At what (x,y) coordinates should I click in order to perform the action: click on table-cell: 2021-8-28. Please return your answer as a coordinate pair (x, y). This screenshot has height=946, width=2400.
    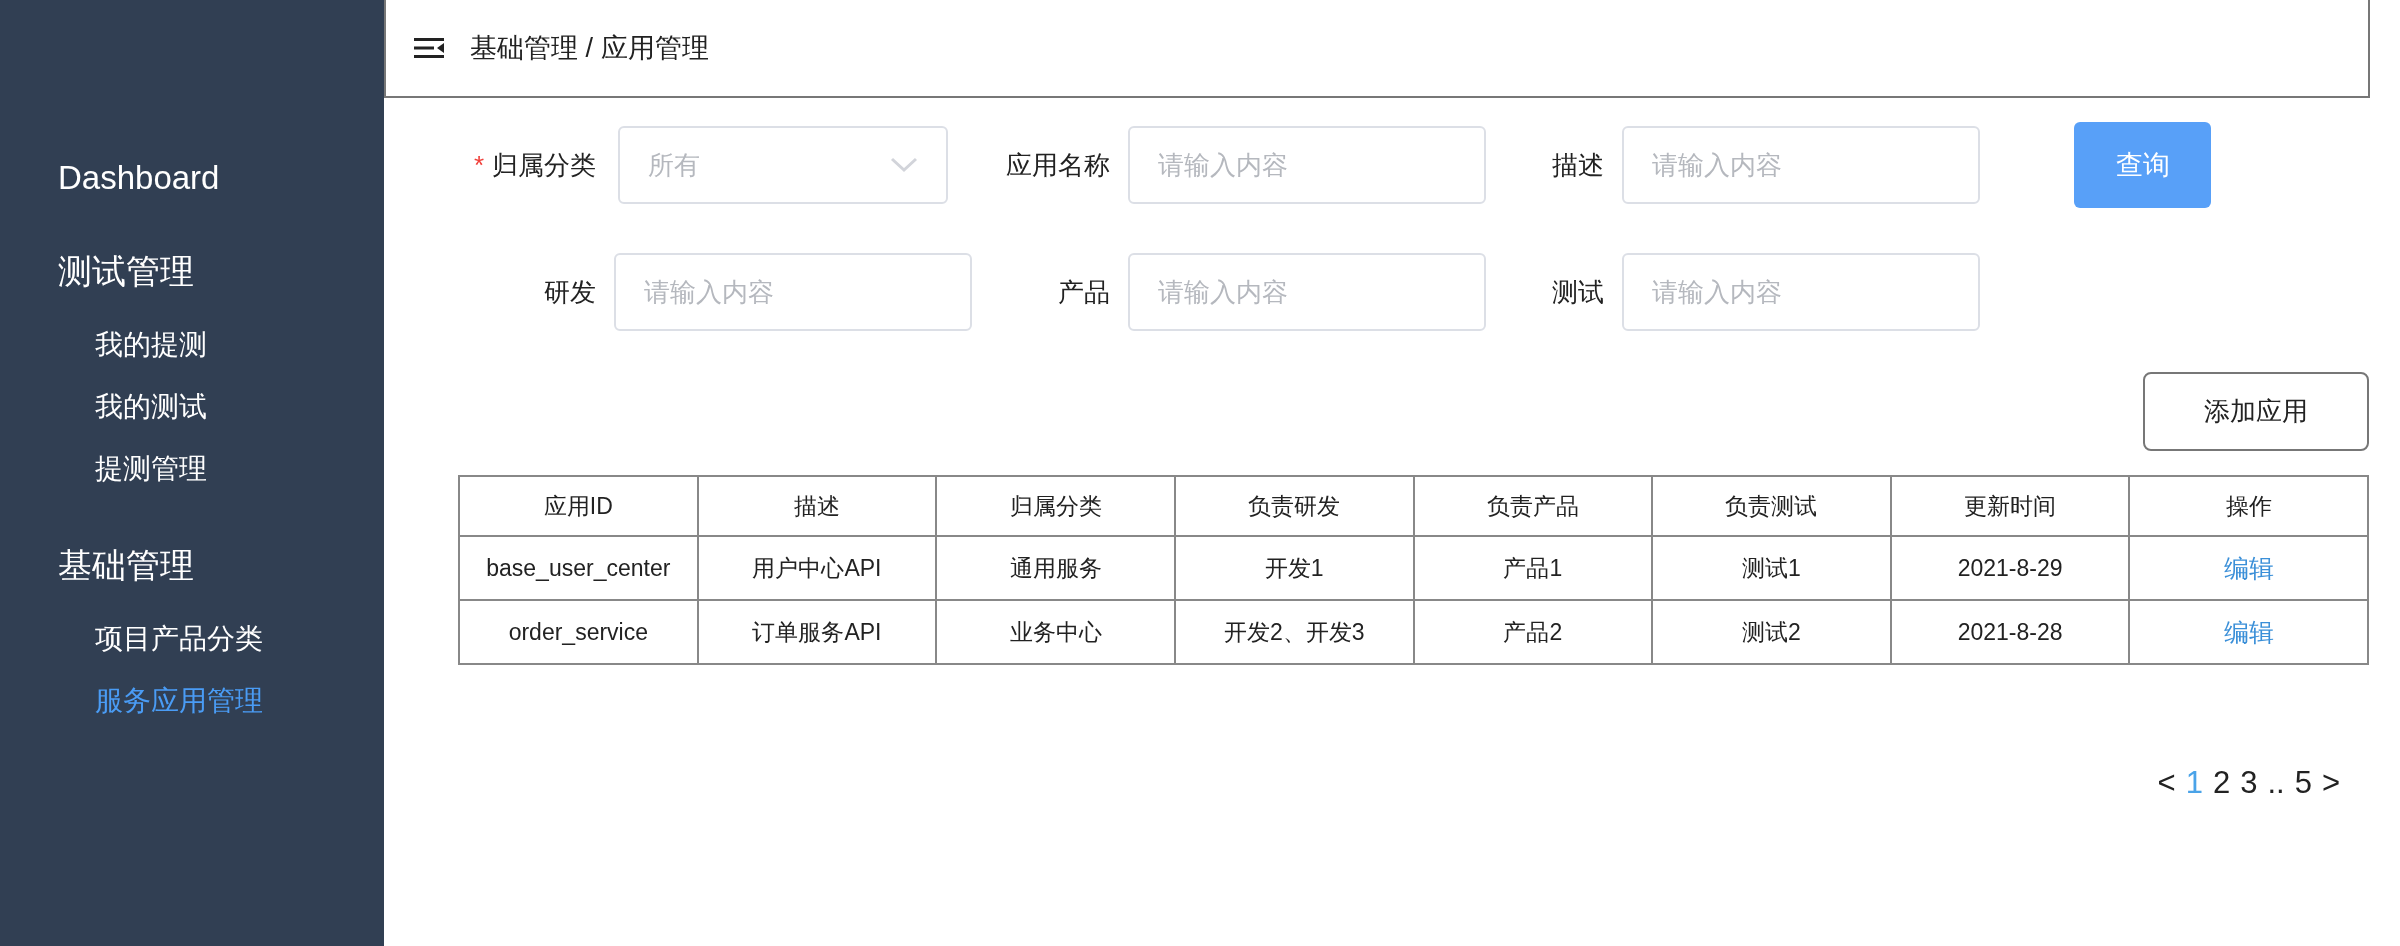
    Looking at the image, I should click on (2010, 632).